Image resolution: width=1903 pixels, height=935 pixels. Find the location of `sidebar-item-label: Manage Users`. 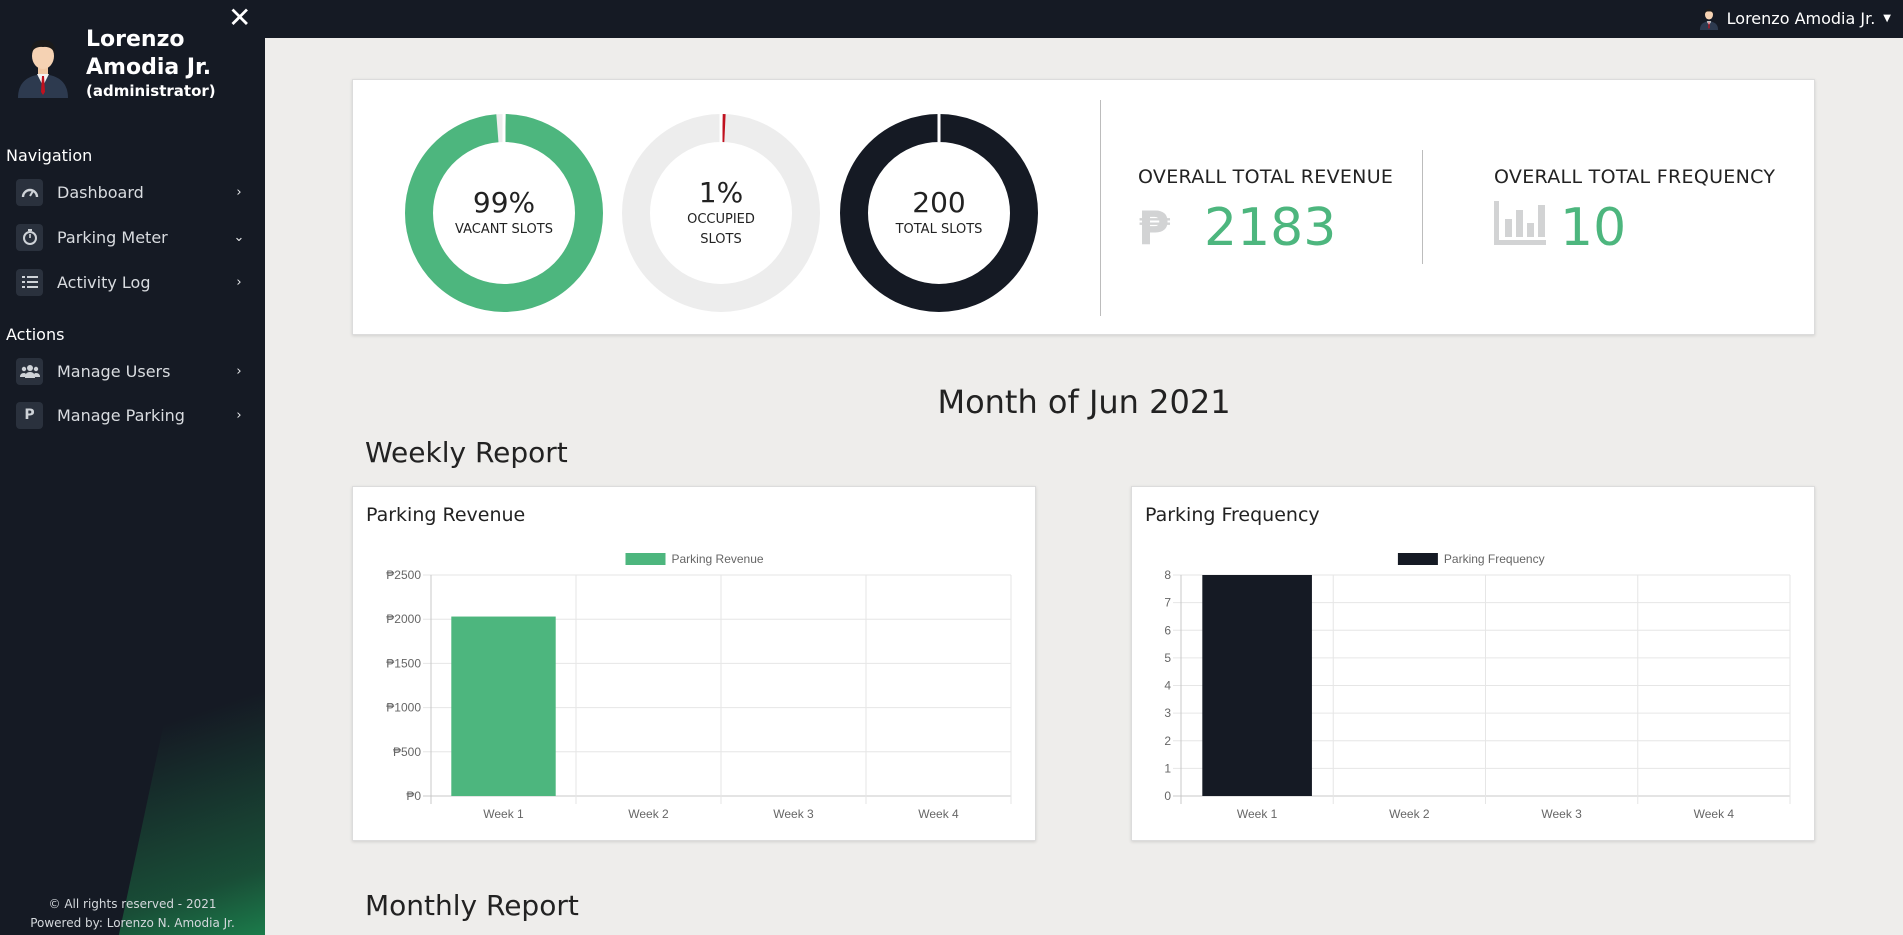

sidebar-item-label: Manage Users is located at coordinates (114, 371).